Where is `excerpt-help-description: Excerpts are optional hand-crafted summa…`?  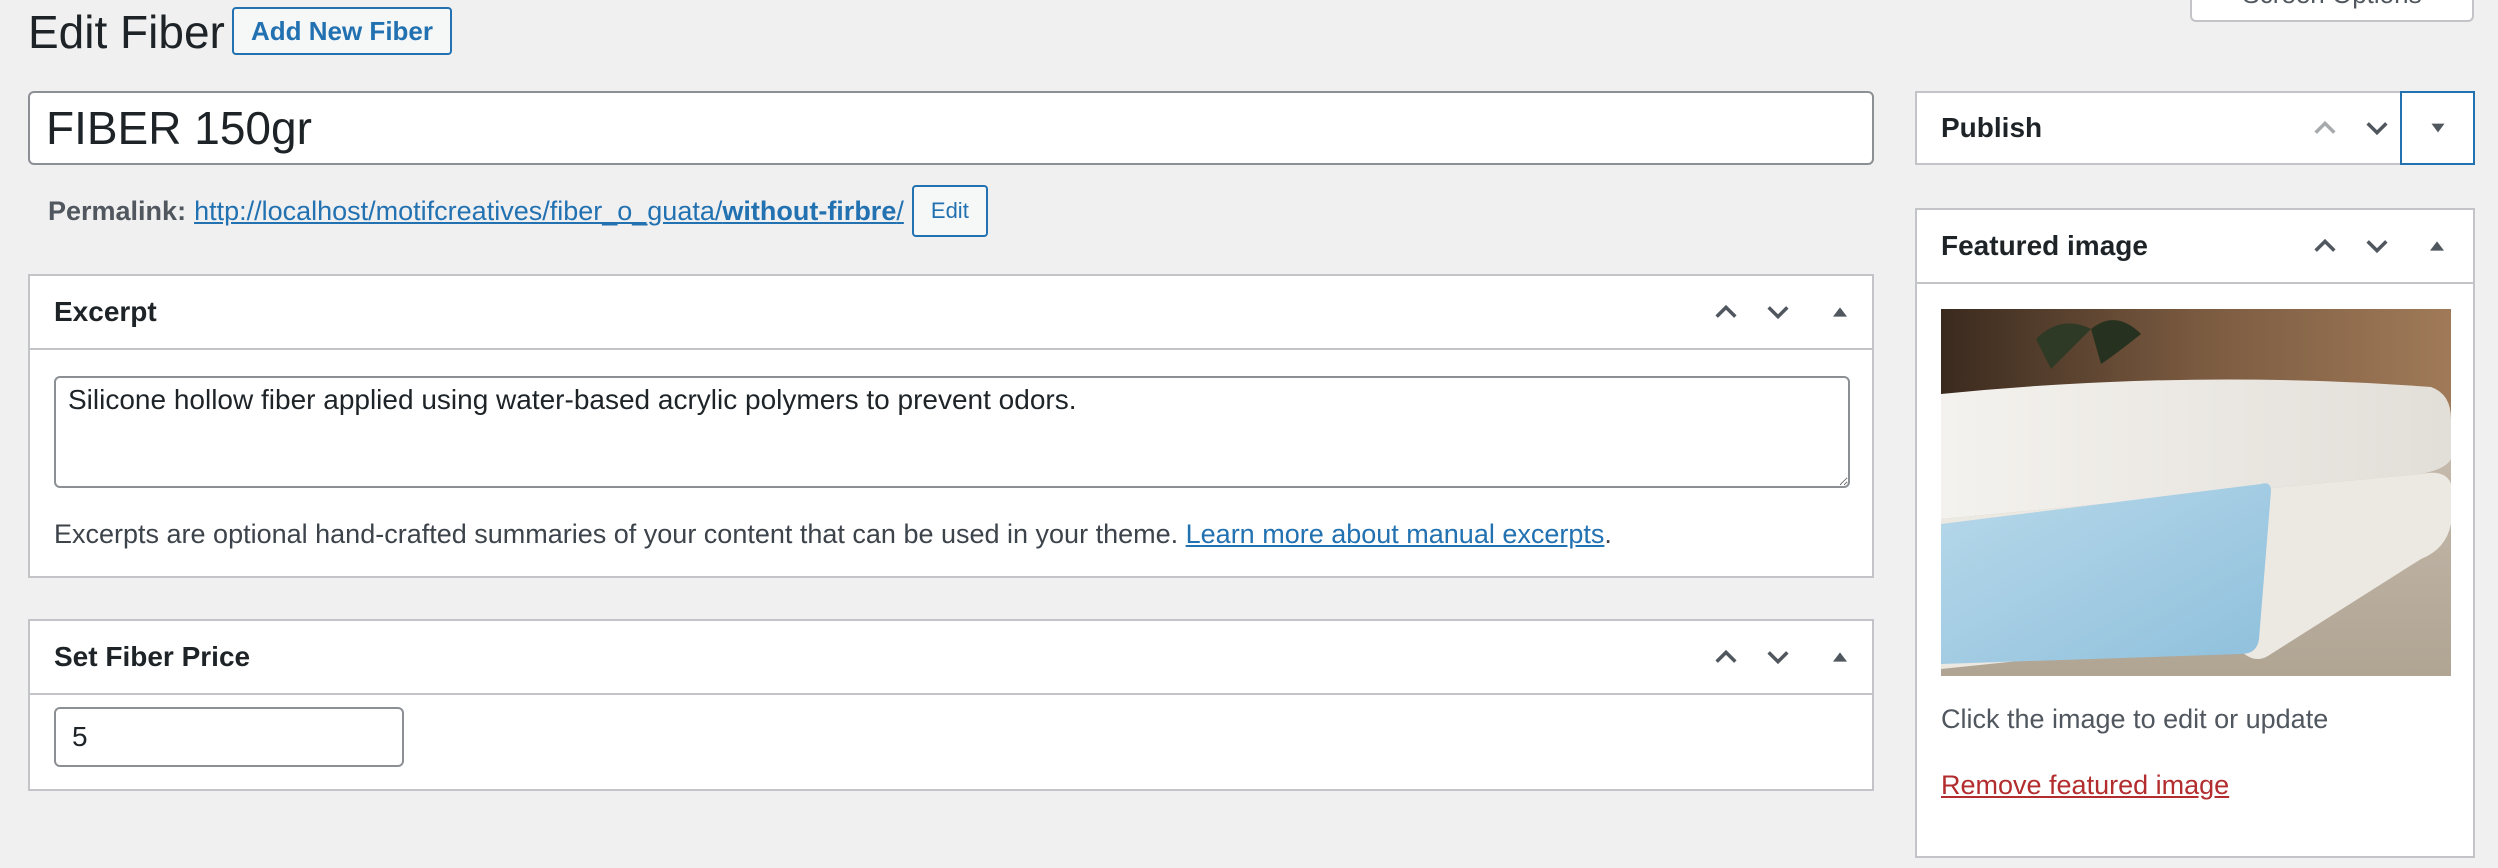 excerpt-help-description: Excerpts are optional hand-crafted summa… is located at coordinates (616, 534).